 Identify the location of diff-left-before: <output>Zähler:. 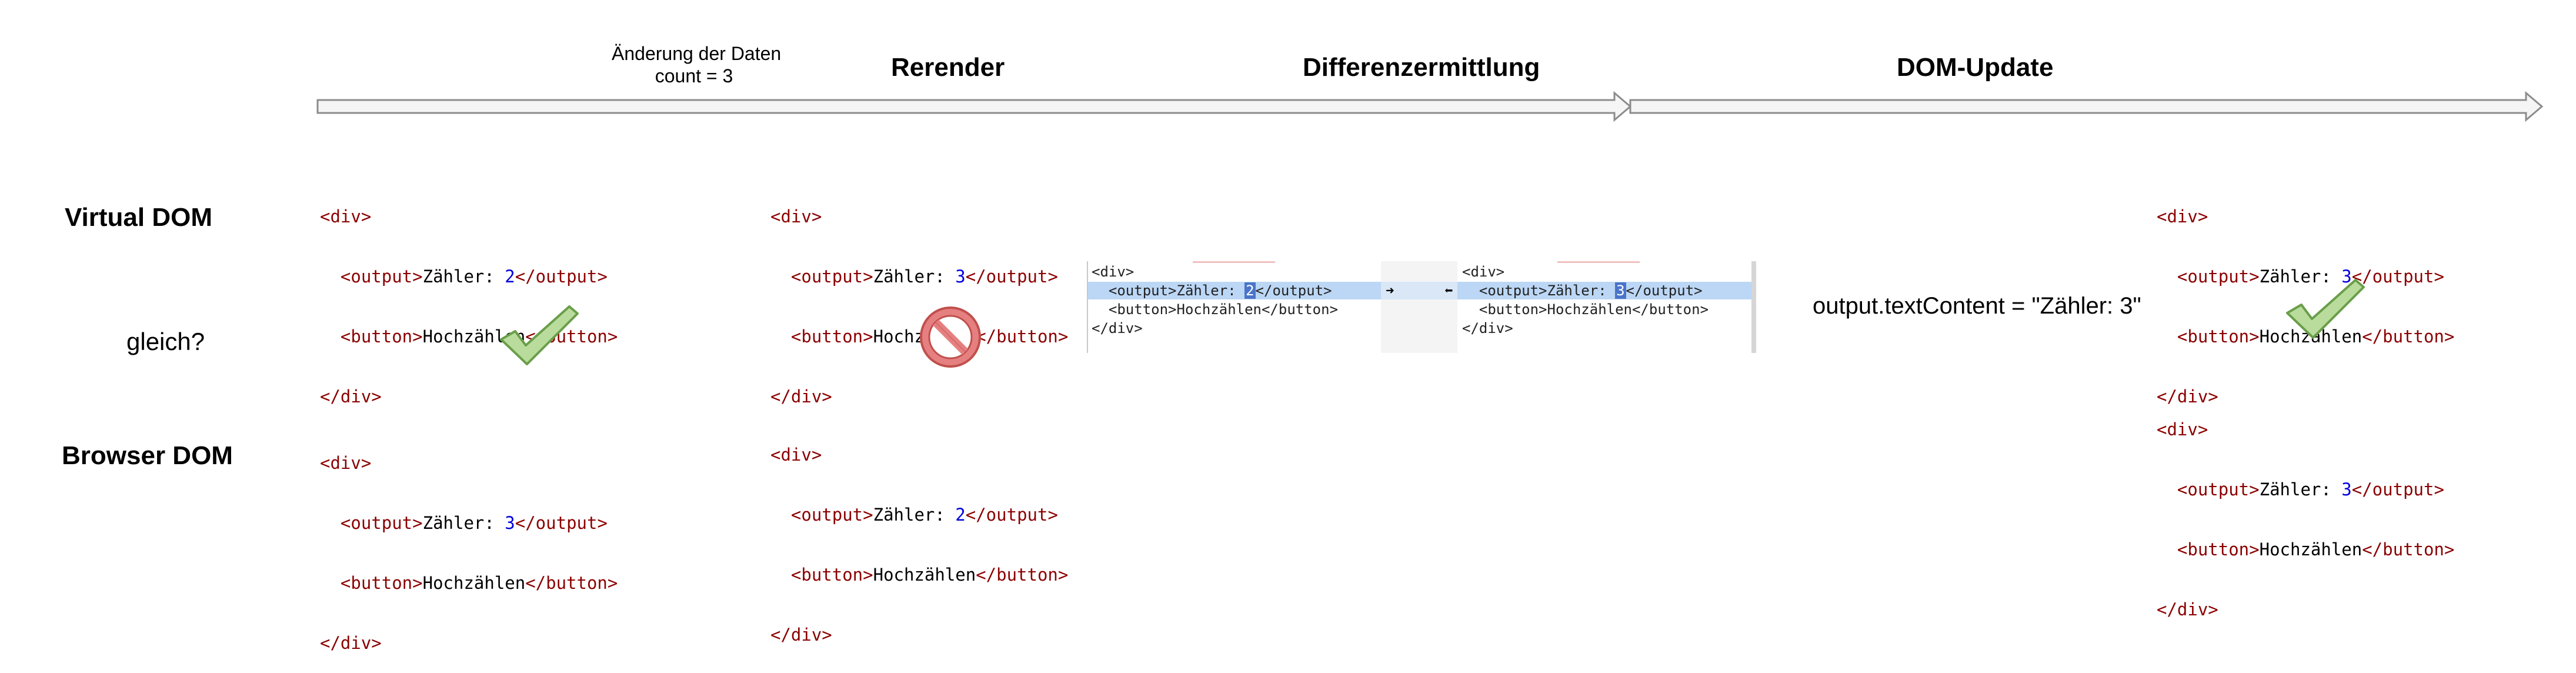
(1168, 290).